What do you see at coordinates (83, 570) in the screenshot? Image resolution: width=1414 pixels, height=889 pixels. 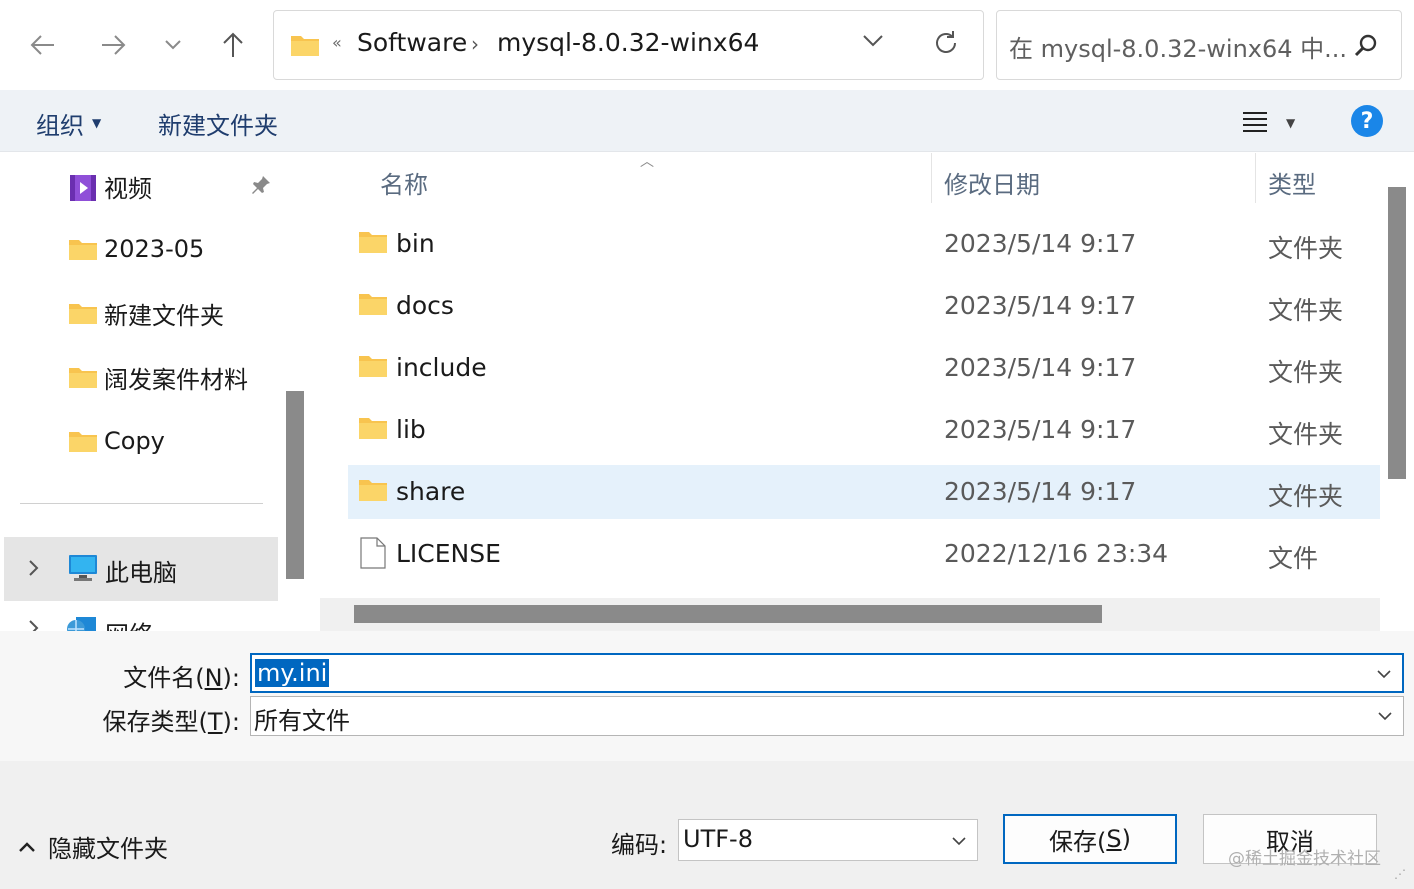 I see `computer-icon` at bounding box center [83, 570].